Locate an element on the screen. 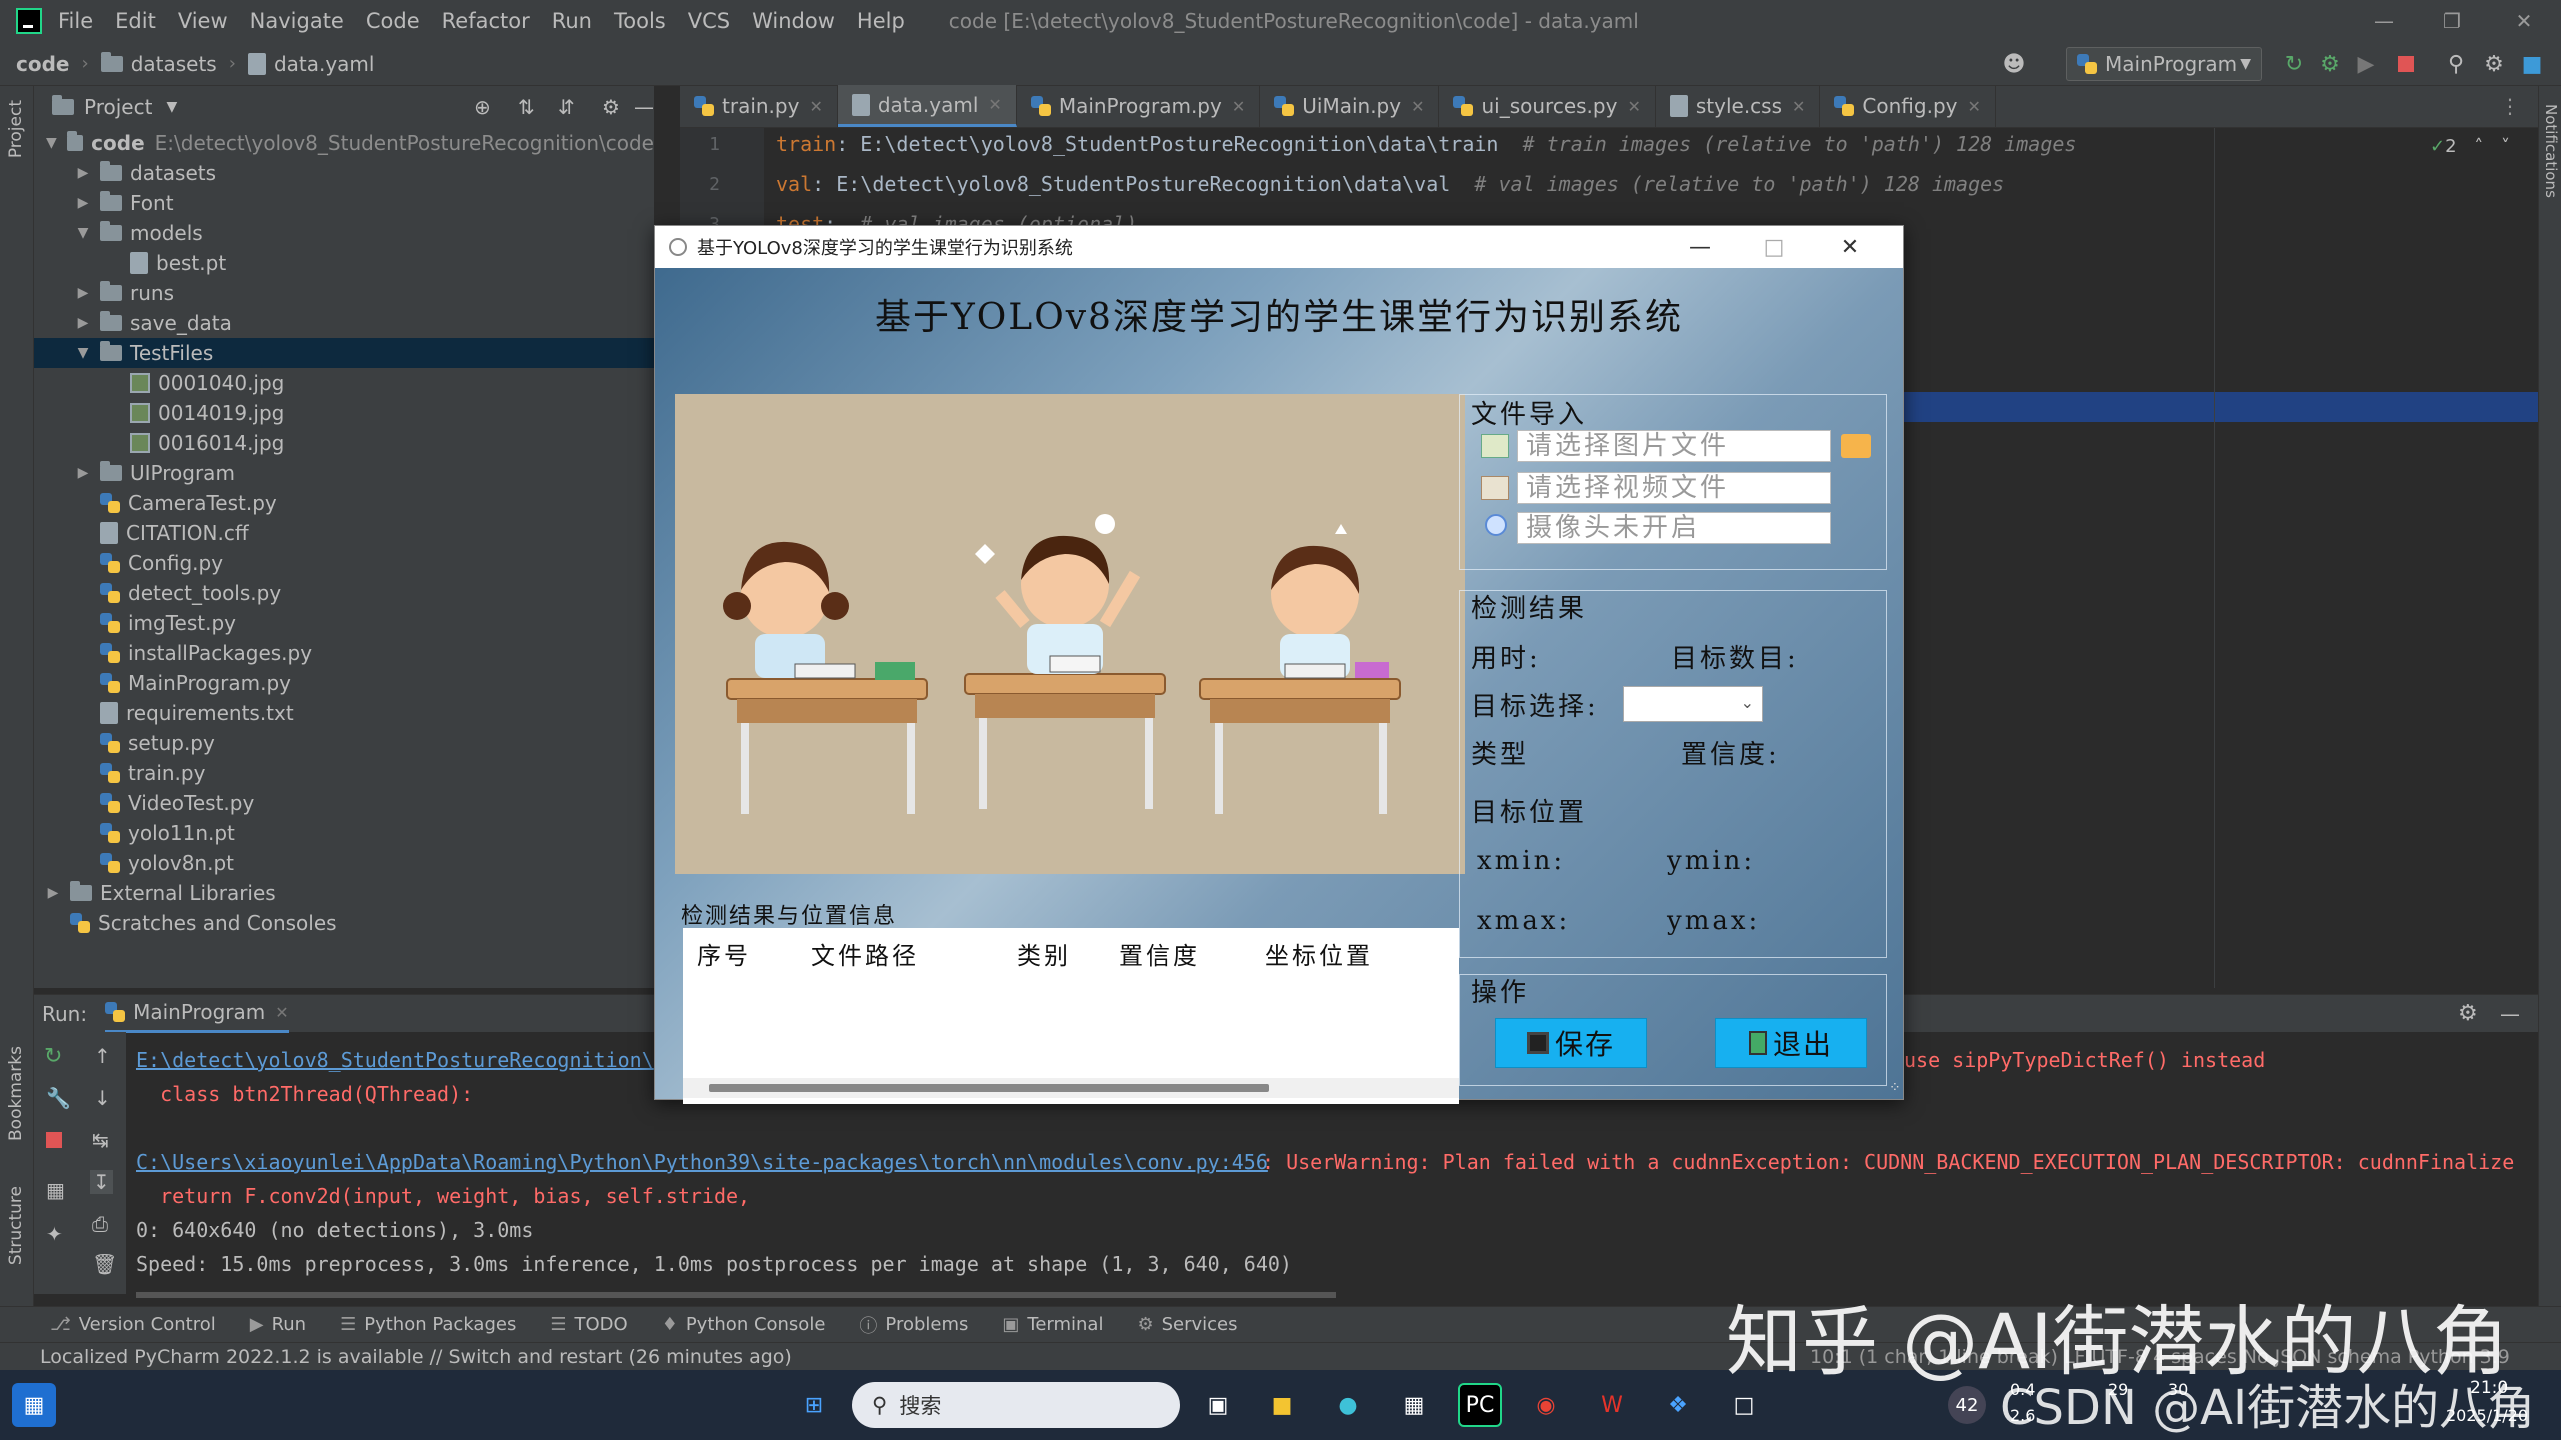 The height and width of the screenshot is (1440, 2561). editor-tab: style.css ✕ is located at coordinates (1738, 106).